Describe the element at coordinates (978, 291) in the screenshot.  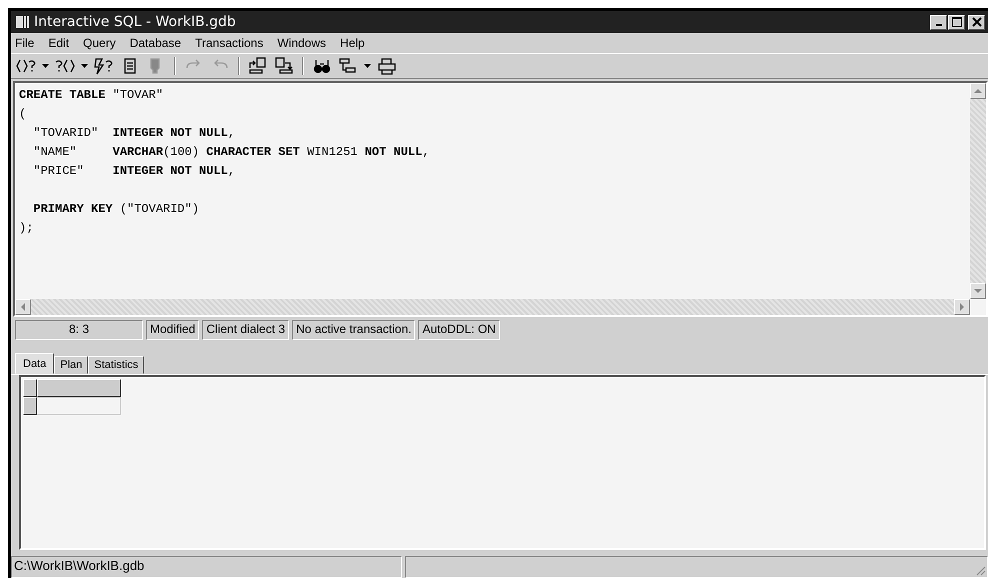
I see `down-arrow-icon` at that location.